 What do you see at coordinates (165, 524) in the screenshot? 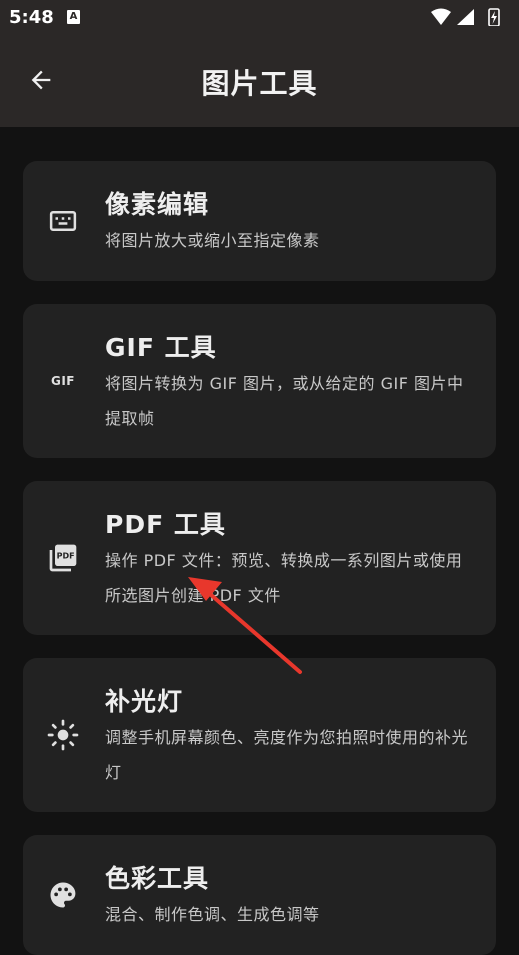
I see `card-title: PDF 工具` at bounding box center [165, 524].